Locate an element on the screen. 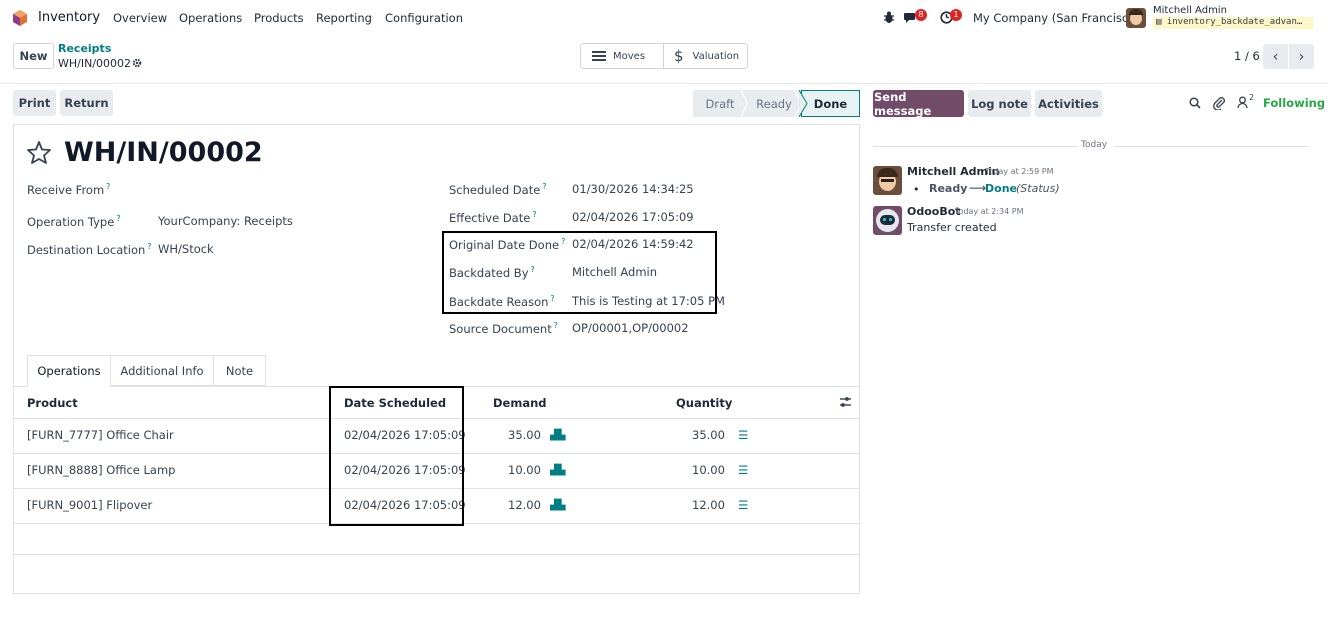  pager-next-button: › is located at coordinates (1301, 56).